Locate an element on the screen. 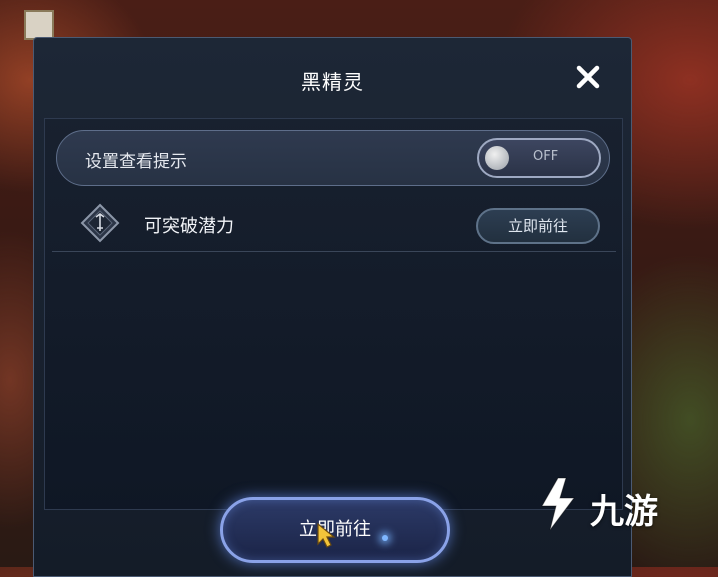 The height and width of the screenshot is (577, 718). cursor-icon is located at coordinates (327, 535).